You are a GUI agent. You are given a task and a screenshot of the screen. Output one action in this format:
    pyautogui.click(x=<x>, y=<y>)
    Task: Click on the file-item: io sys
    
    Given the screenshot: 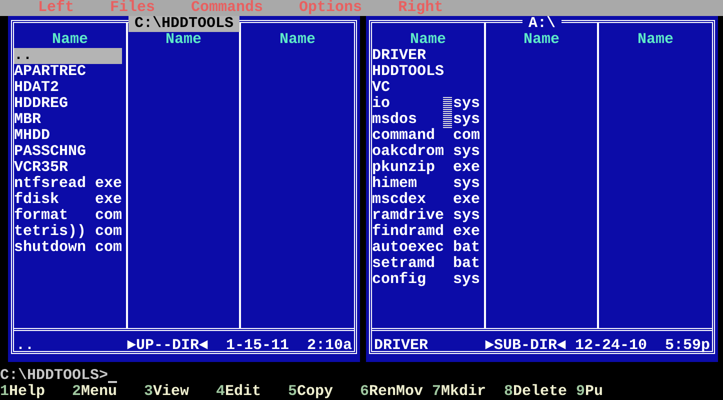 What is the action you would take?
    pyautogui.click(x=426, y=104)
    